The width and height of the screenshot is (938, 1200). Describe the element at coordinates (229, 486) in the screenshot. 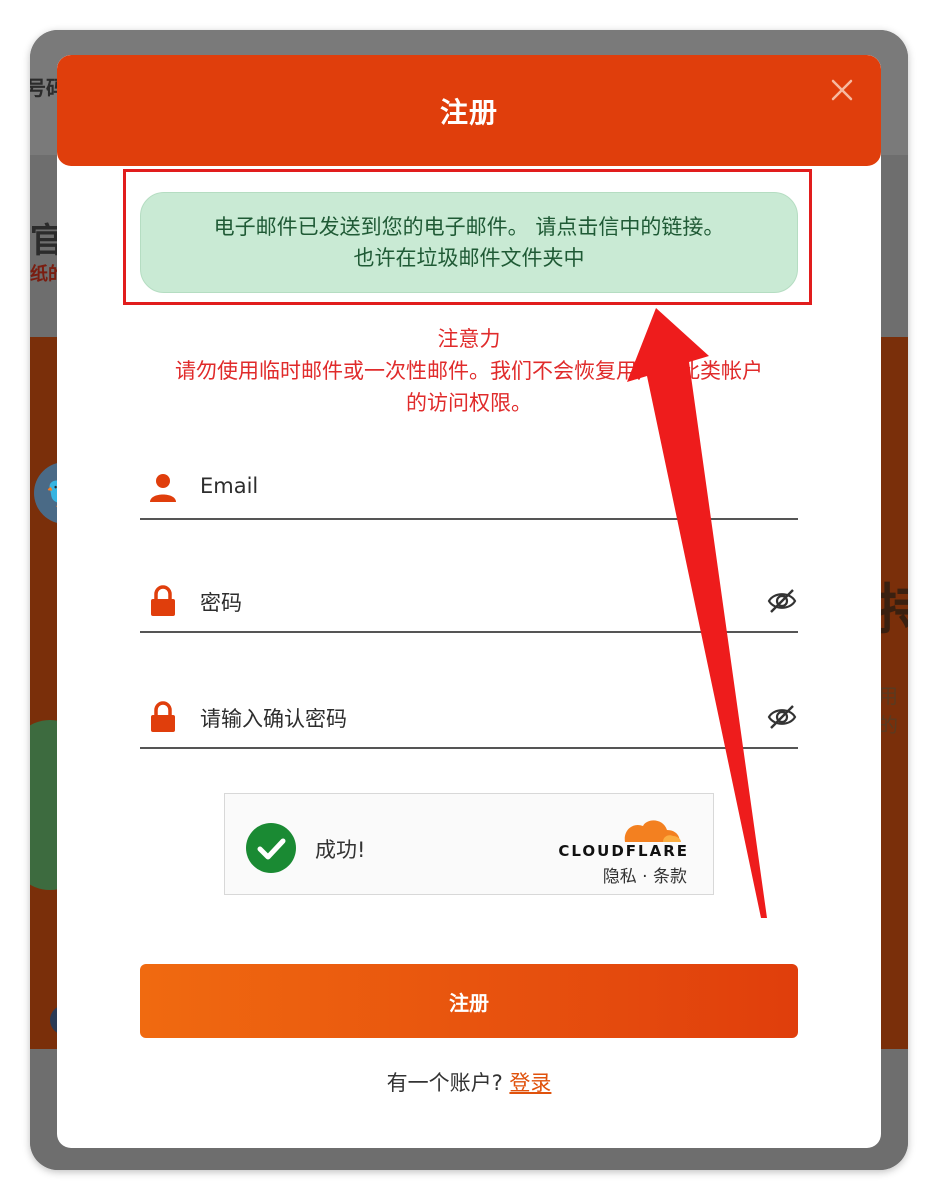

I see `email-placeholder: Email` at that location.